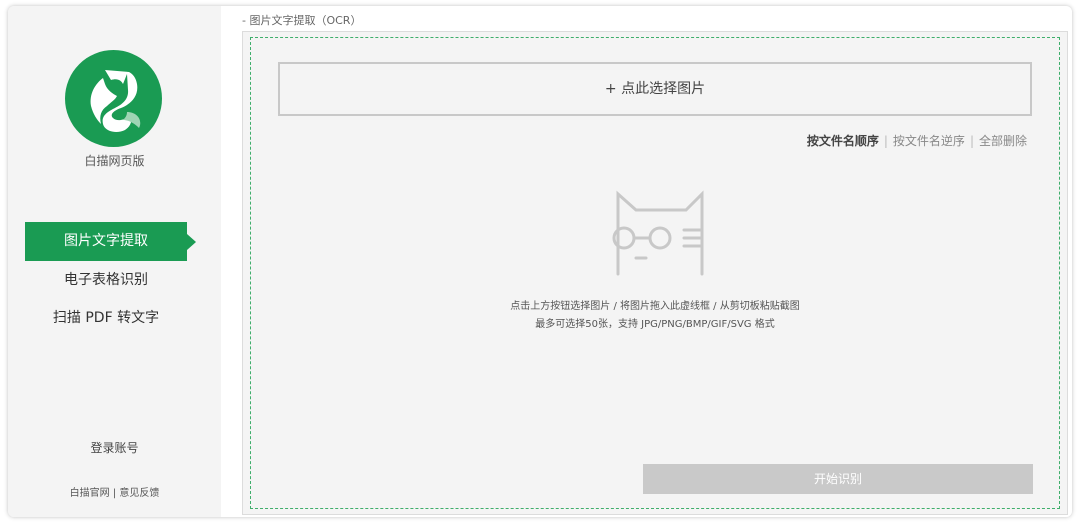 The image size is (1080, 523). What do you see at coordinates (114, 161) in the screenshot?
I see `app-name: 白描网页版` at bounding box center [114, 161].